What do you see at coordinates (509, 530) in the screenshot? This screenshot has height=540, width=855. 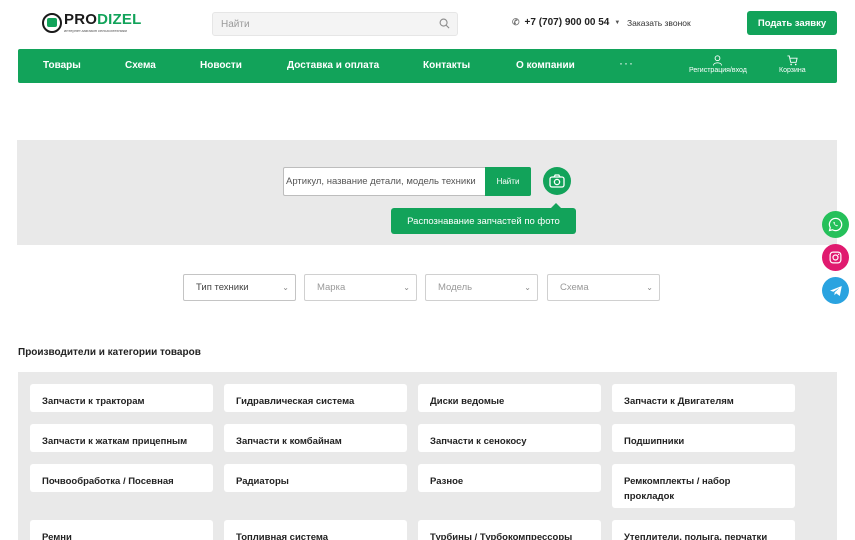 I see `category-item: Турбины / Турбокомпрессоры` at bounding box center [509, 530].